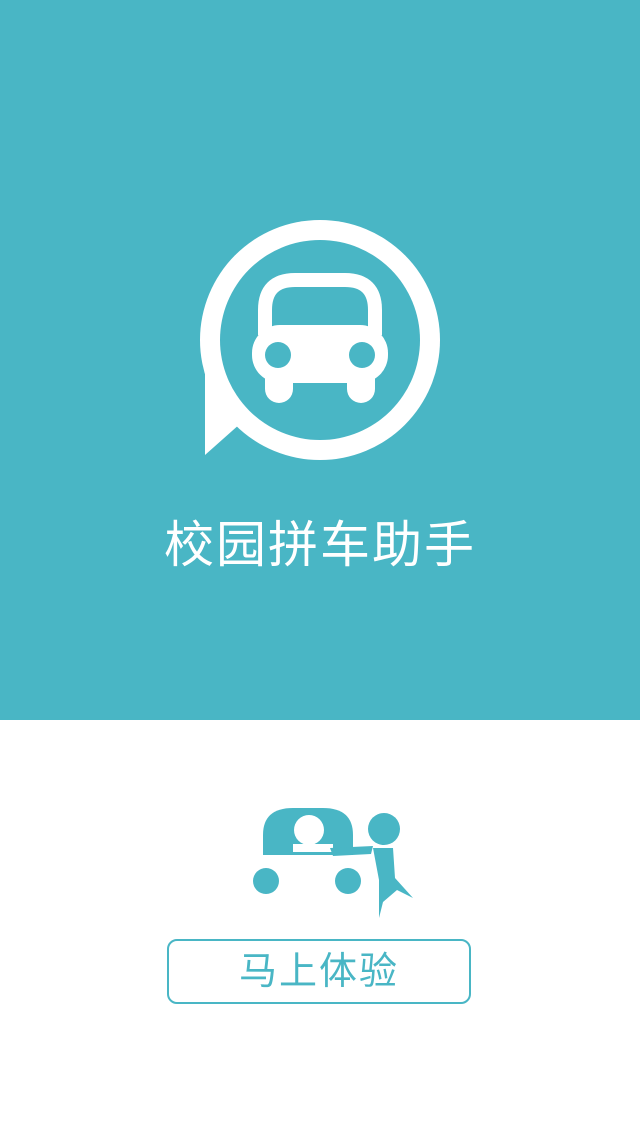 This screenshot has width=640, height=1136. Describe the element at coordinates (320, 340) in the screenshot. I see `car-speech-bubble-icon` at that location.